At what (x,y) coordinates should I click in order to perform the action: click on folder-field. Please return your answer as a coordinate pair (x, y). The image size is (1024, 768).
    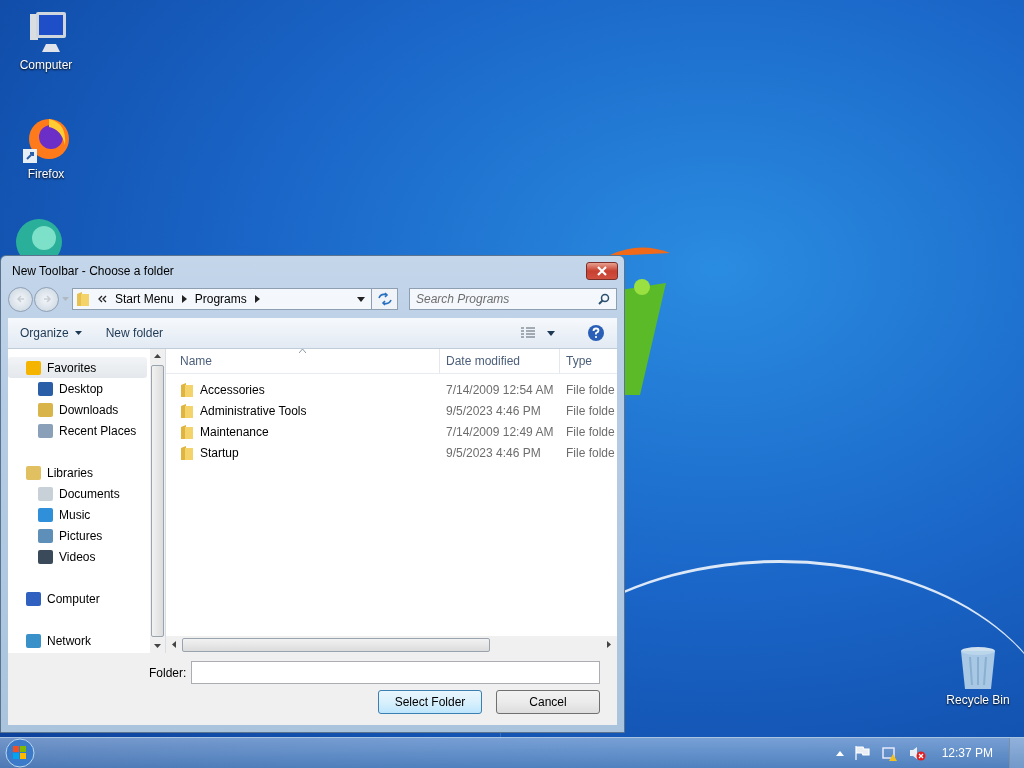
    Looking at the image, I should click on (395, 672).